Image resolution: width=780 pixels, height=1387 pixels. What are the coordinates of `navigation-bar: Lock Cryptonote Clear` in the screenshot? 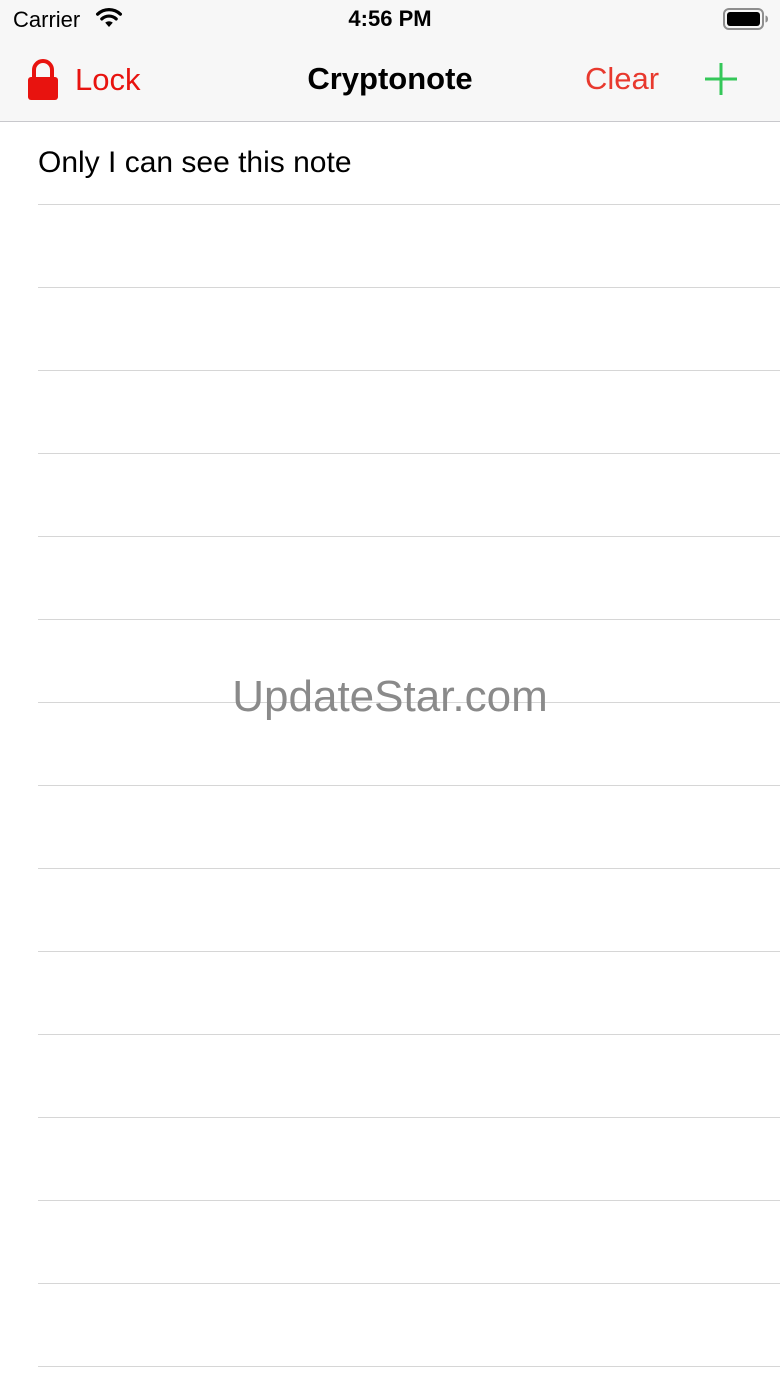 It's located at (390, 81).